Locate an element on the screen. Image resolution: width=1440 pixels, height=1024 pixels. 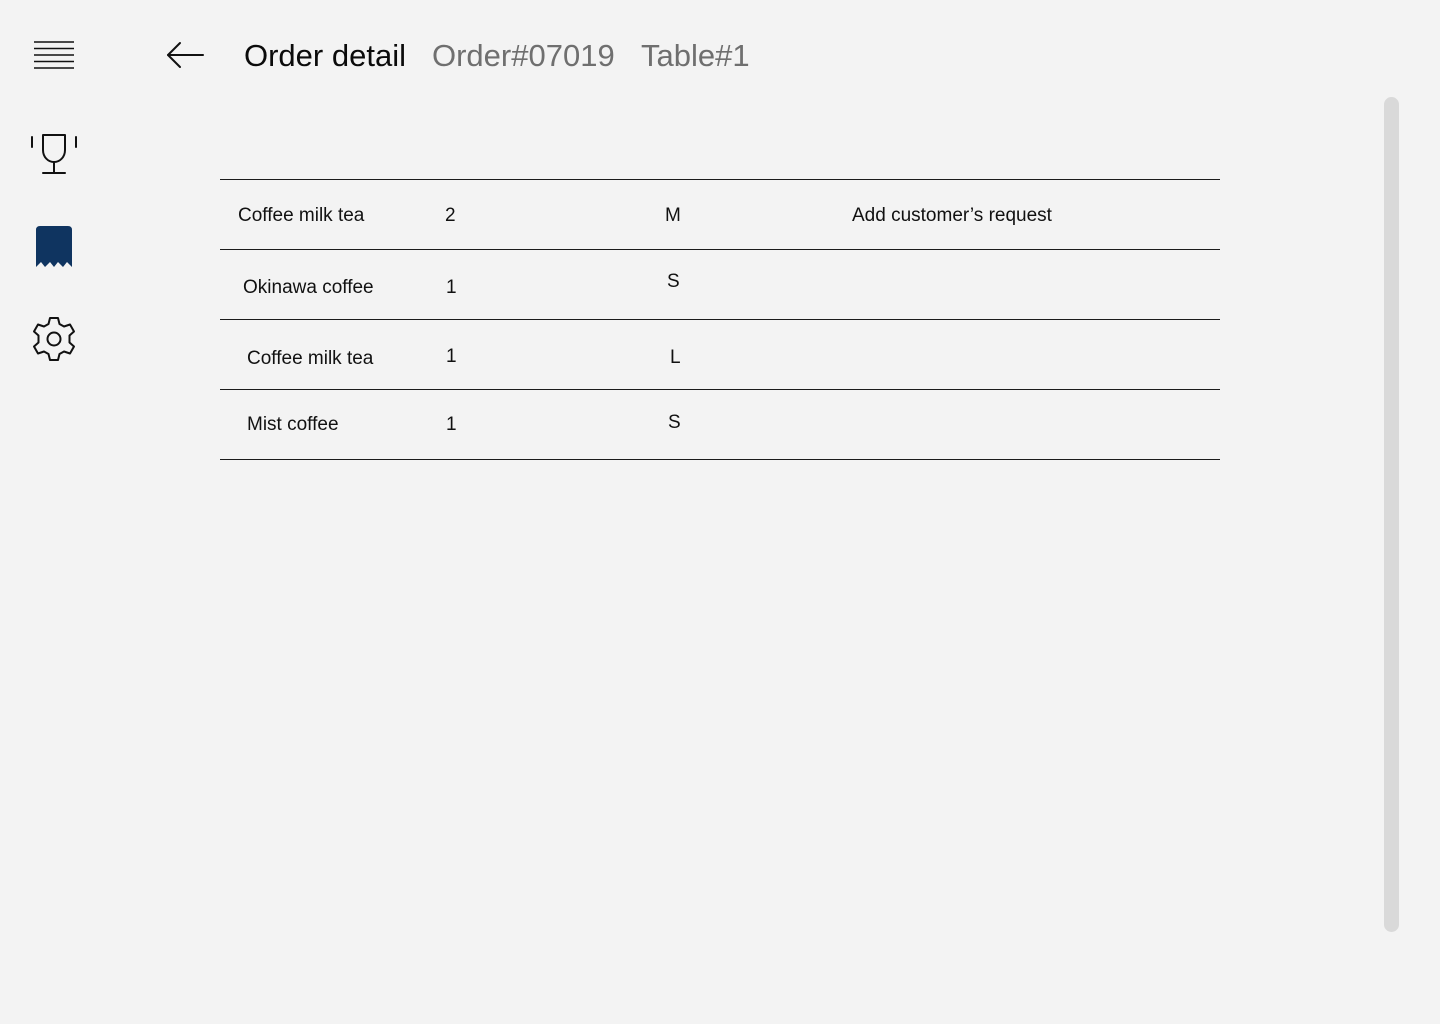
order-number: Order#07019 is located at coordinates (523, 55).